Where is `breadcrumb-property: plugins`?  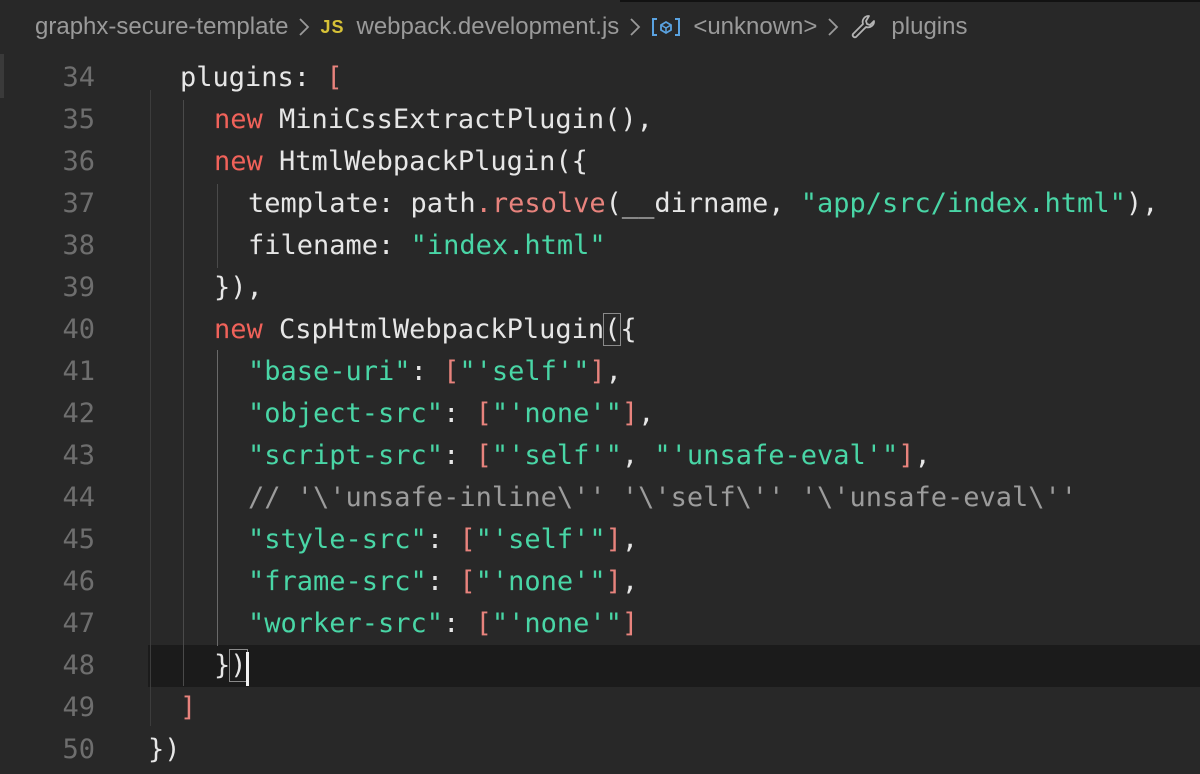 breadcrumb-property: plugins is located at coordinates (908, 27).